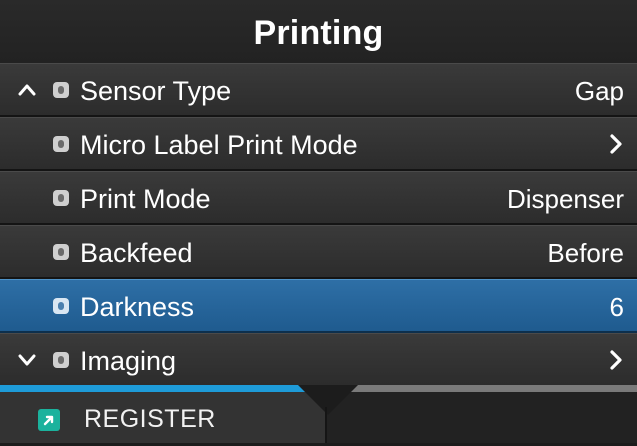 The height and width of the screenshot is (446, 637). Describe the element at coordinates (136, 253) in the screenshot. I see `menu-item-label: Backfeed` at that location.